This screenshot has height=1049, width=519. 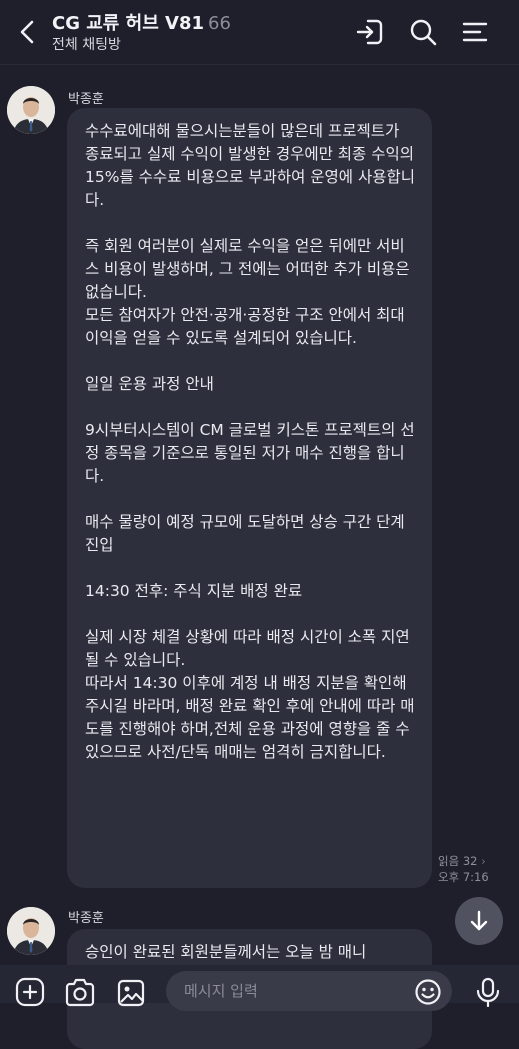 What do you see at coordinates (30, 992) in the screenshot?
I see `attach-button` at bounding box center [30, 992].